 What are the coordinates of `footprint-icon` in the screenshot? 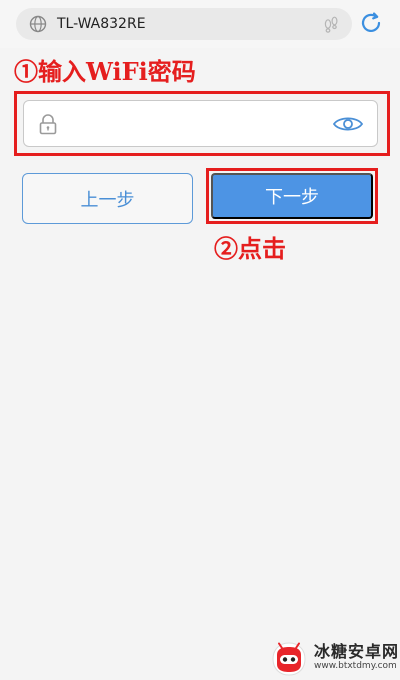 It's located at (331, 24).